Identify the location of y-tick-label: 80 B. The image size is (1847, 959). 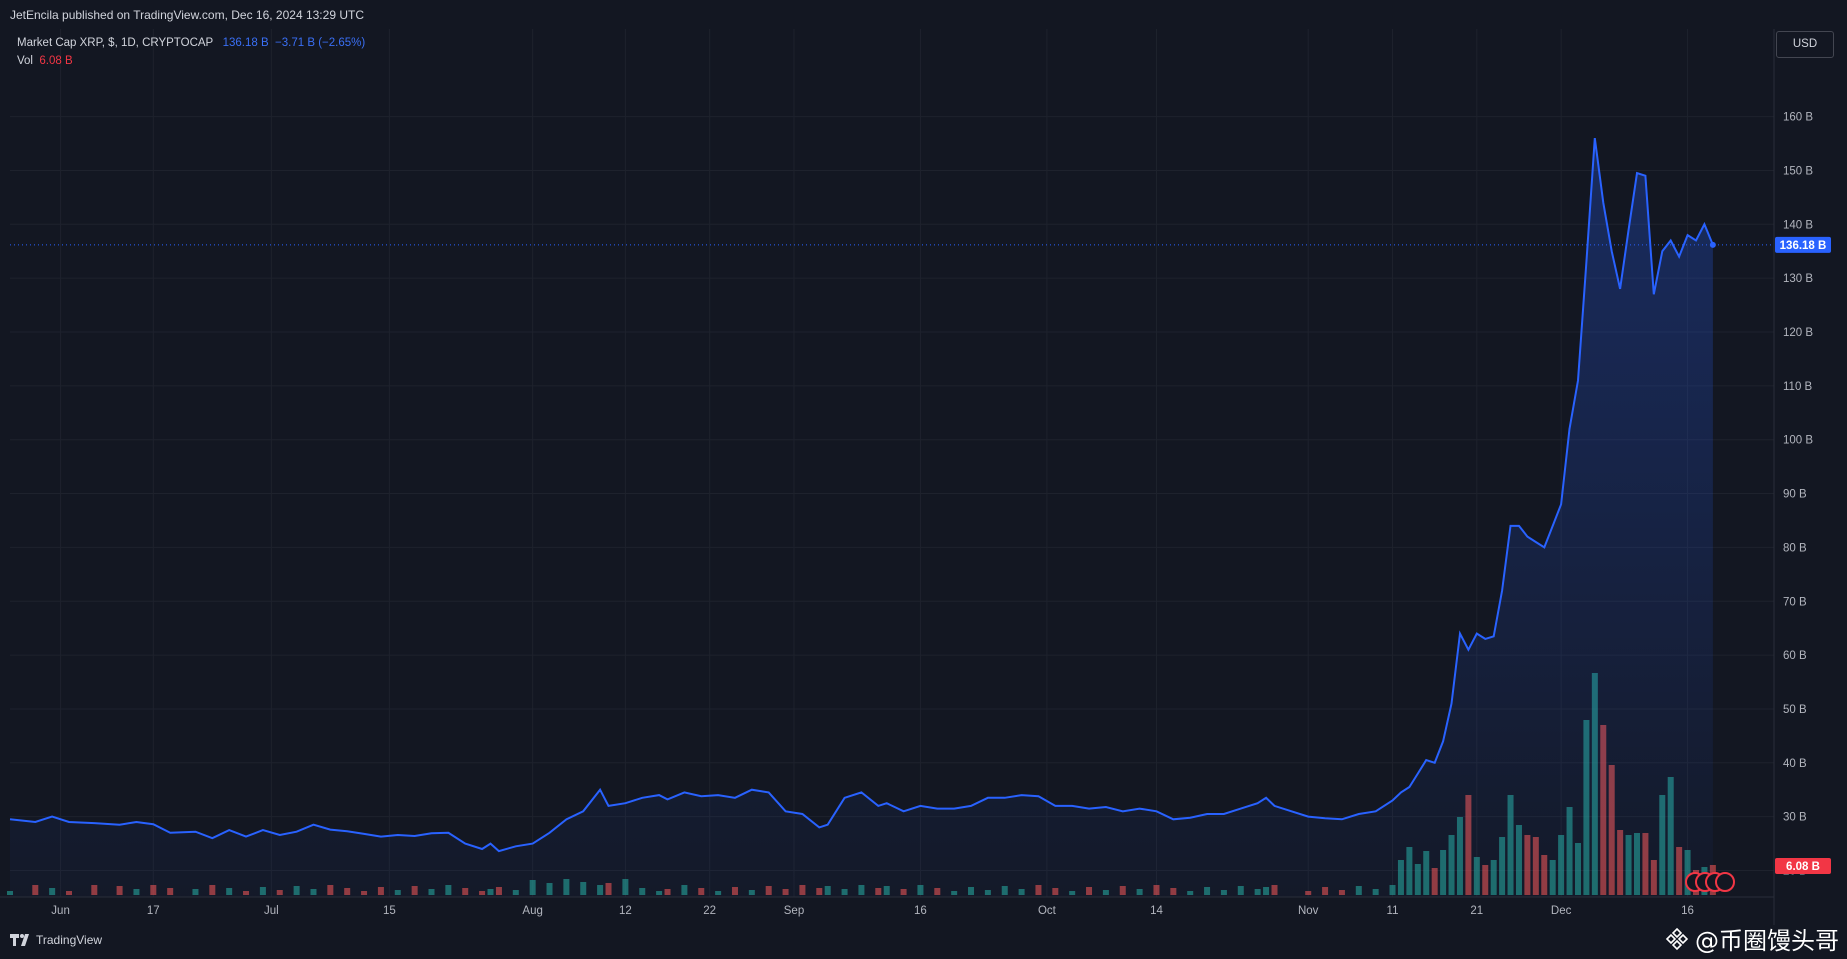
(1795, 548).